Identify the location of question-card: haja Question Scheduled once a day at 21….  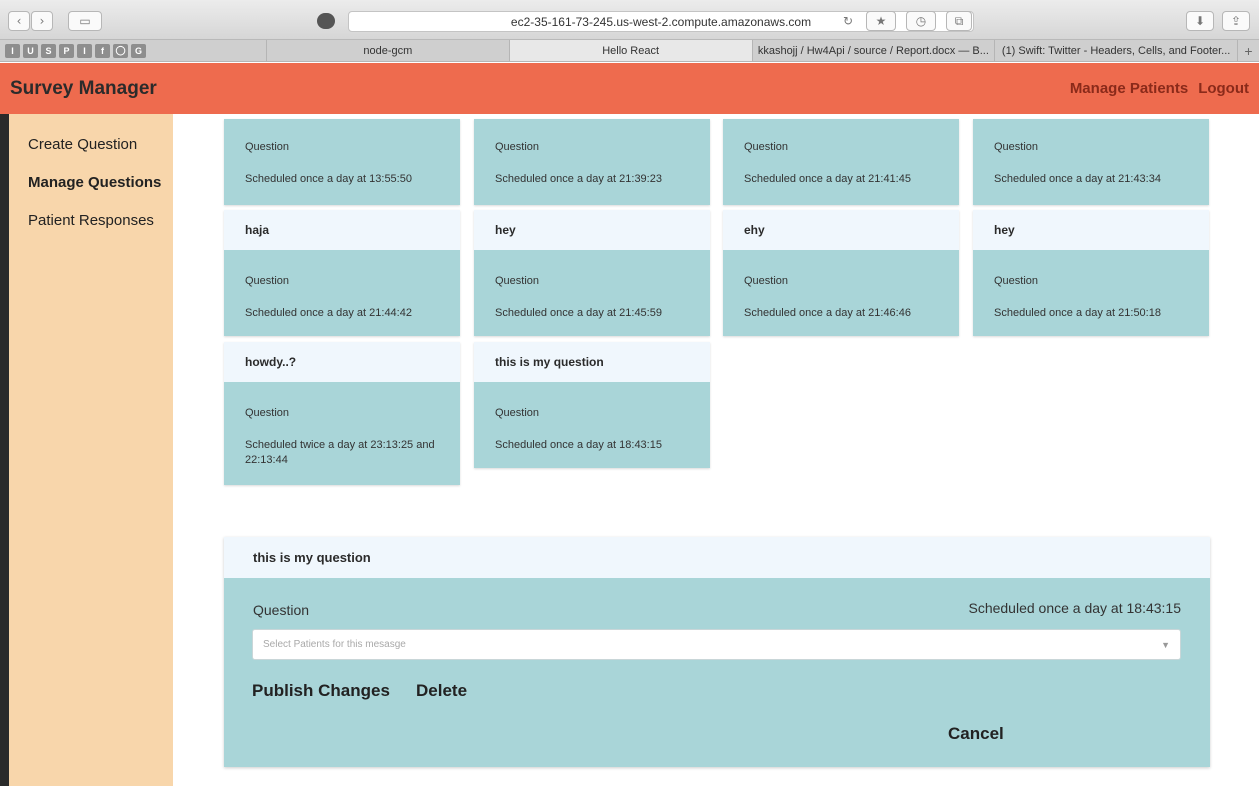
(342, 273).